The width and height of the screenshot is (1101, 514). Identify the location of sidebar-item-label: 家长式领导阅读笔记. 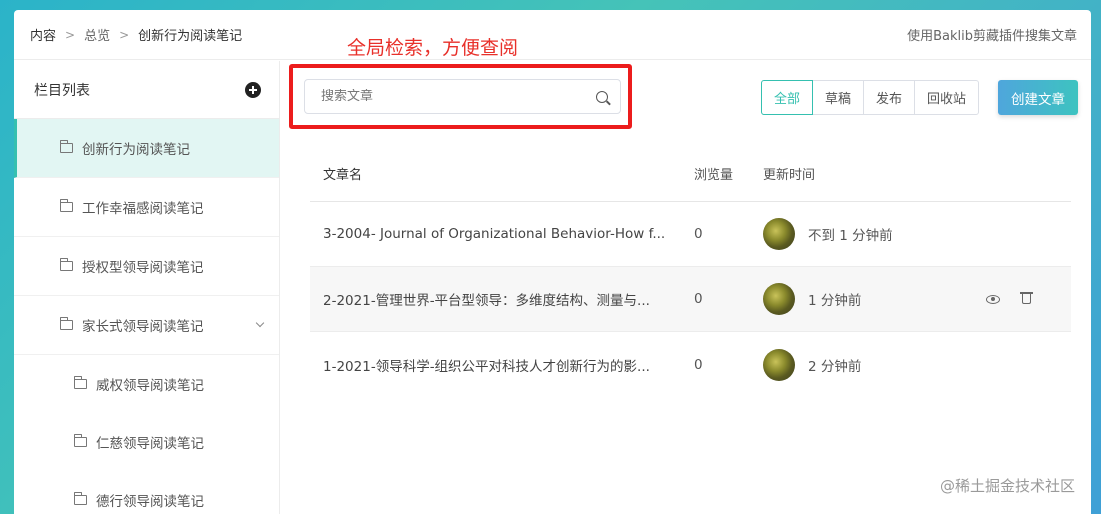
(143, 327).